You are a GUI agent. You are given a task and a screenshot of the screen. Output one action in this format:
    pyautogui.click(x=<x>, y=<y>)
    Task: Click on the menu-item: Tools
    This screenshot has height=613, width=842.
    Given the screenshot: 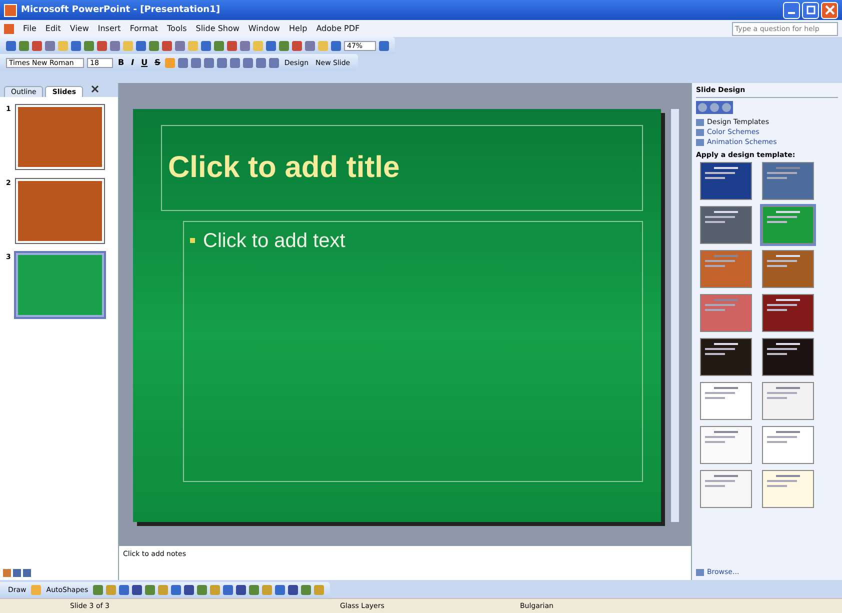 What is the action you would take?
    pyautogui.click(x=177, y=28)
    